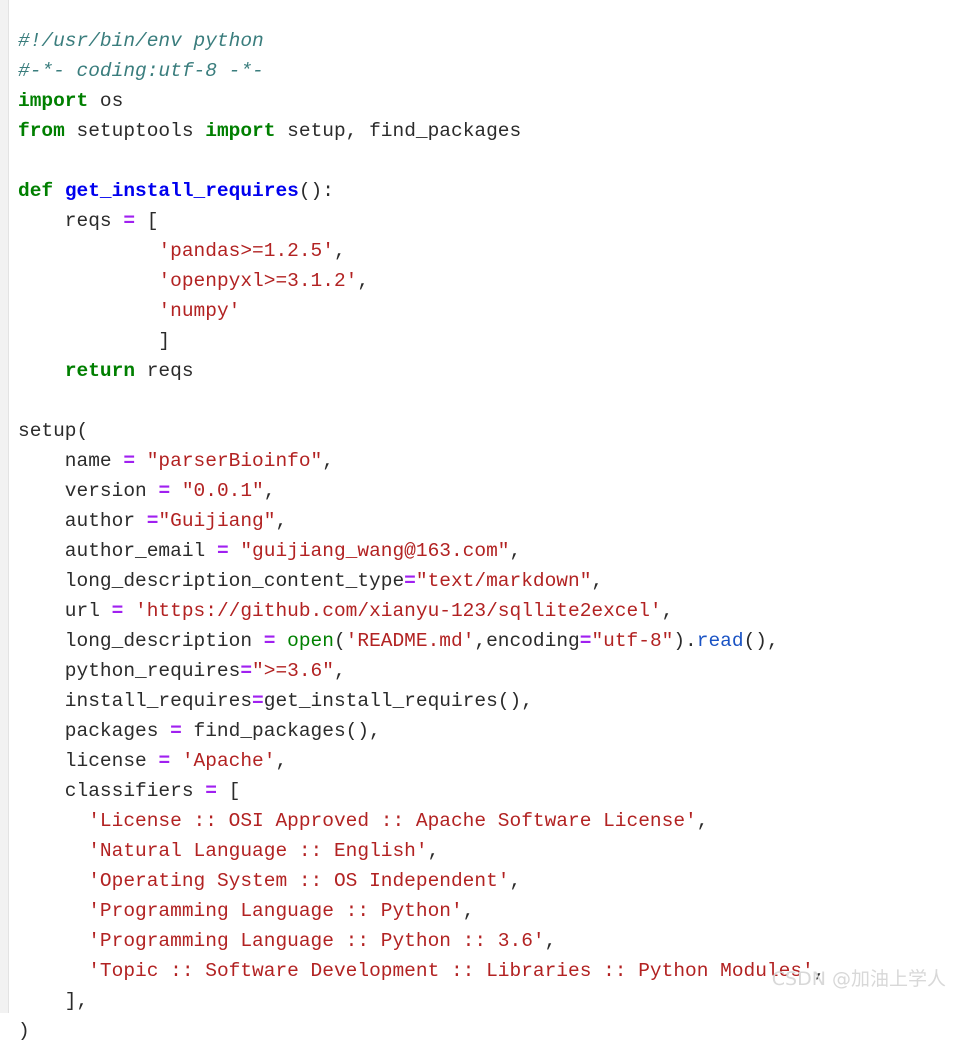  What do you see at coordinates (141, 640) in the screenshot?
I see `code-token-plain: long_description` at bounding box center [141, 640].